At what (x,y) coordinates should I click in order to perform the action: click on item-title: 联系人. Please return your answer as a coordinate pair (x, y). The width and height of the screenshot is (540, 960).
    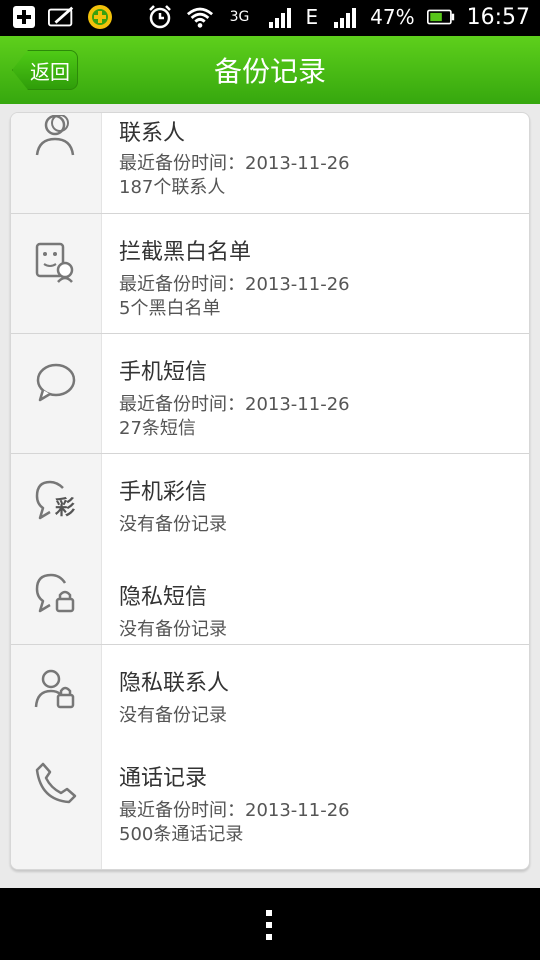
    Looking at the image, I should click on (152, 133).